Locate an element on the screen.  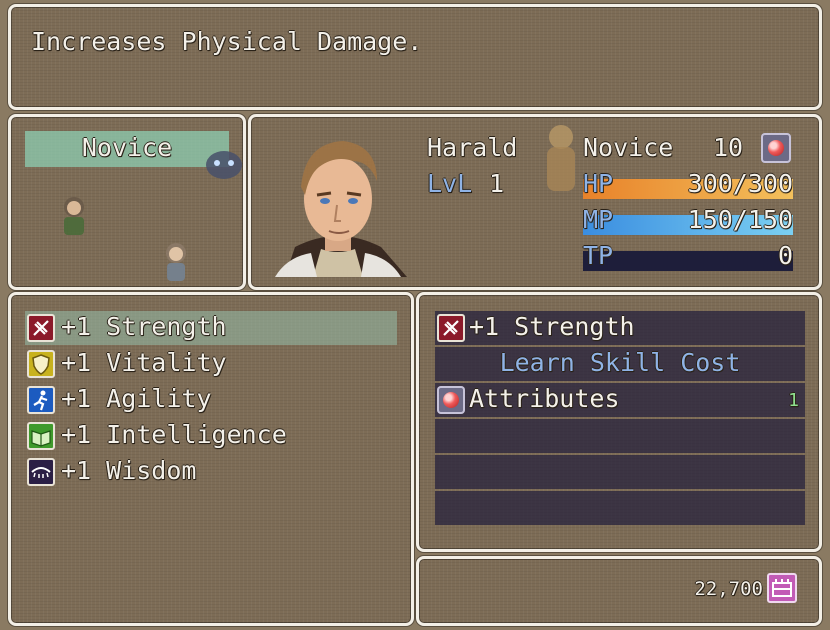
class-window: Novice is located at coordinates (127, 202).